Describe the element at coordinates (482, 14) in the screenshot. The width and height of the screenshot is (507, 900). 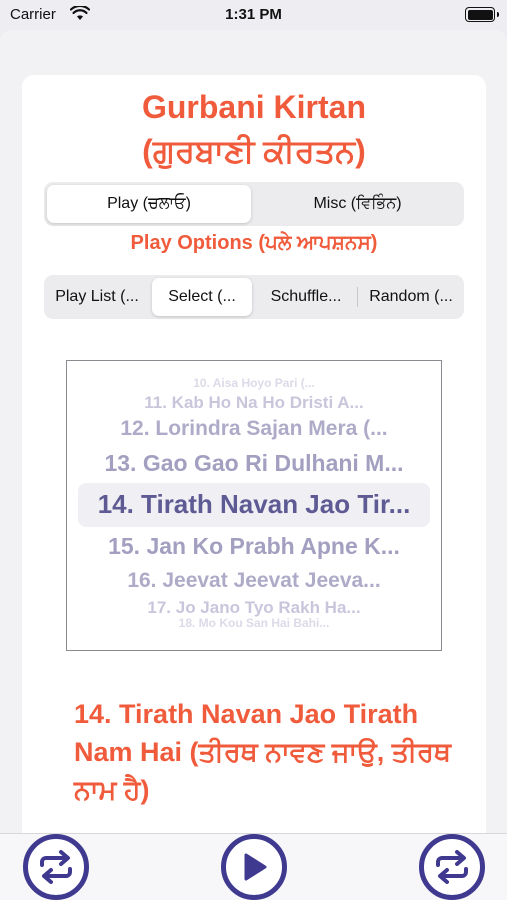
I see `battery-icon` at that location.